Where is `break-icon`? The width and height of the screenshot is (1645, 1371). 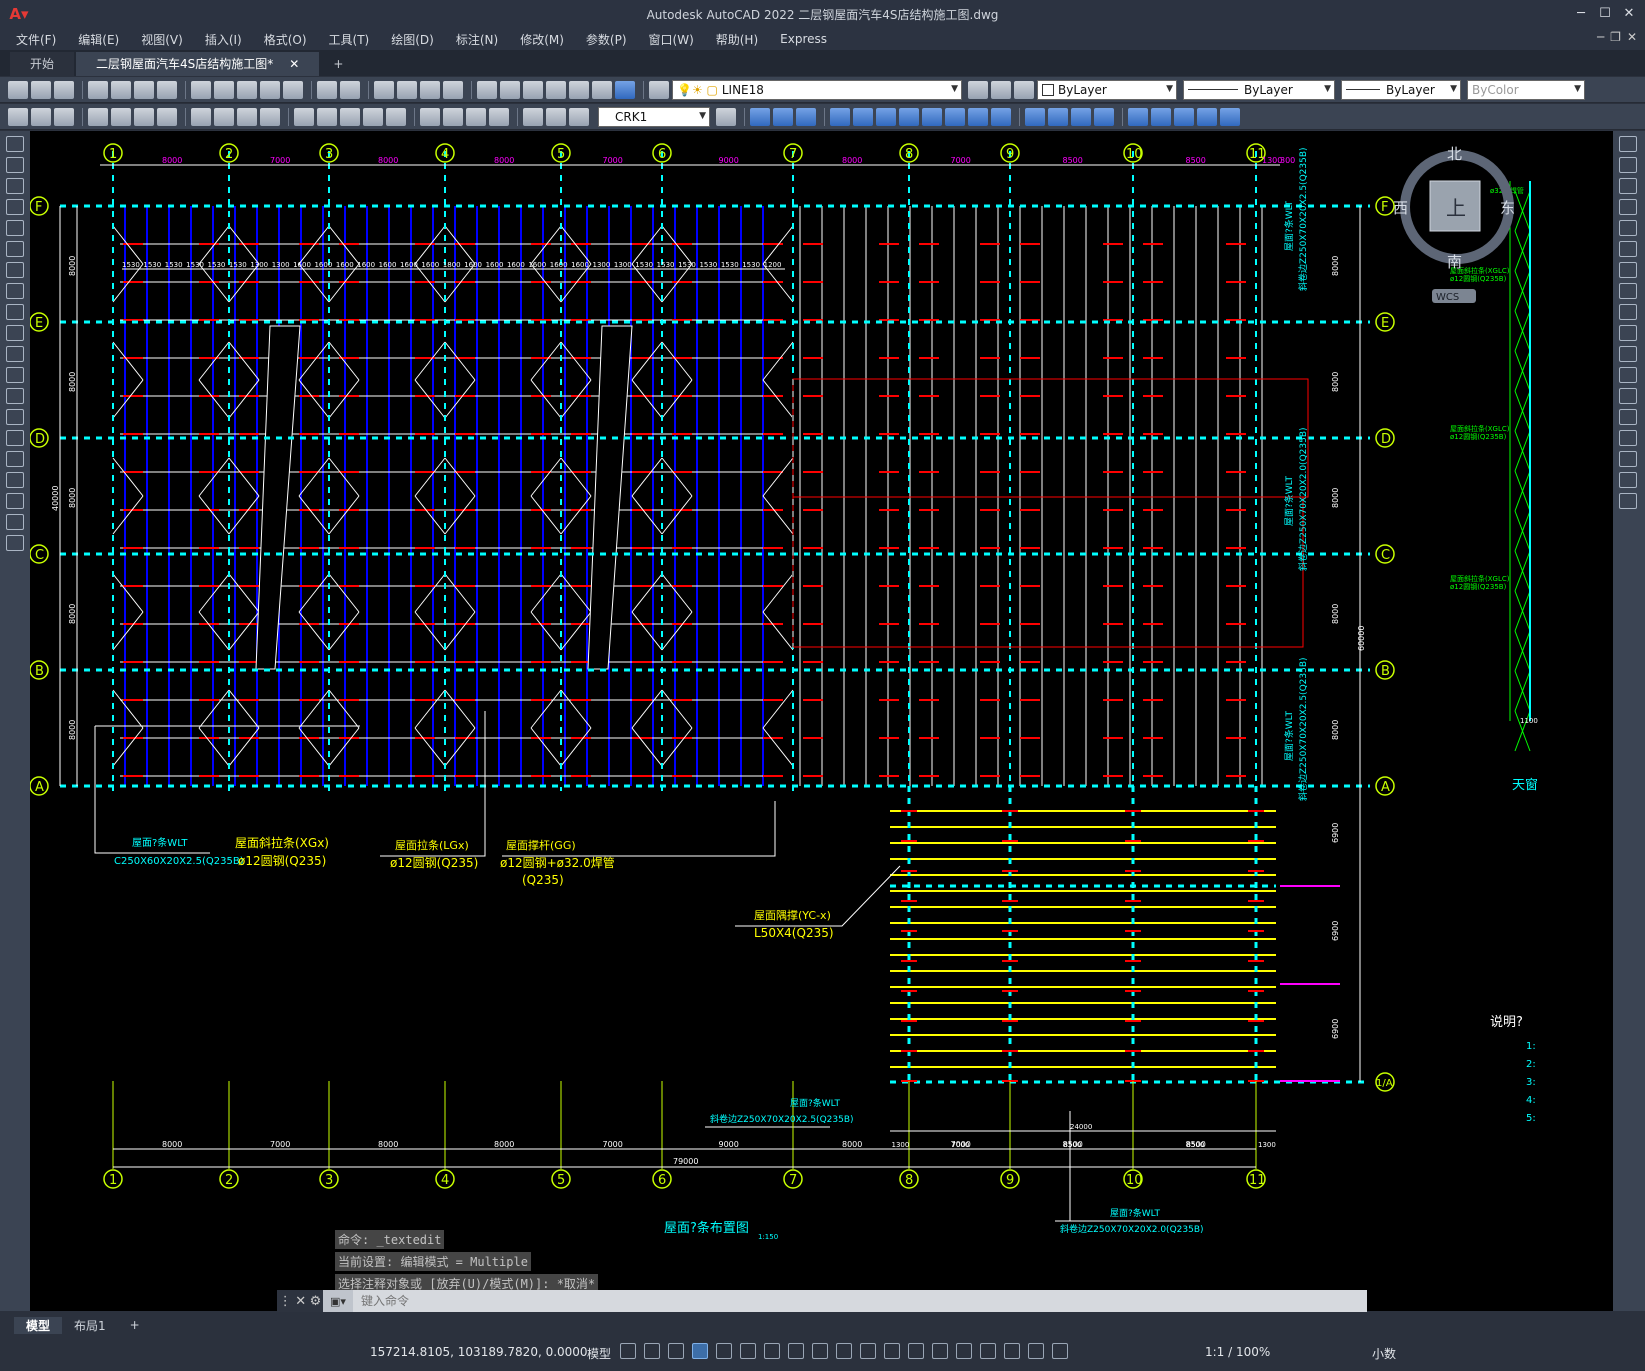
break-icon is located at coordinates (1628, 396).